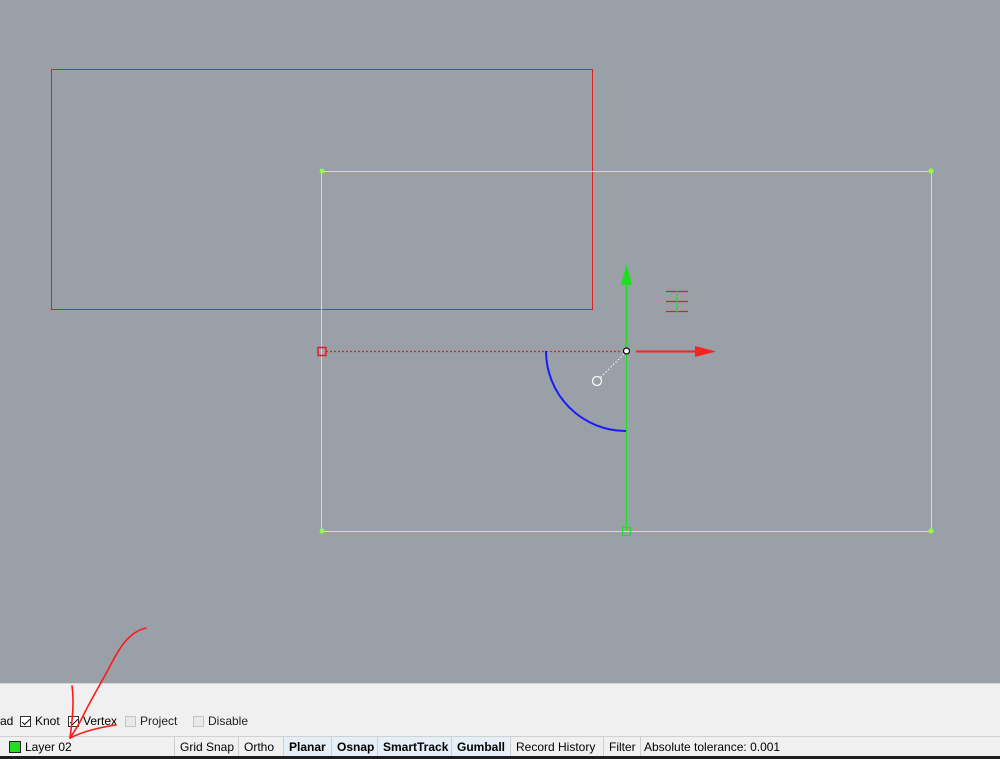 The width and height of the screenshot is (1000, 759). I want to click on smarttrack-label: SmartTrack, so click(416, 747).